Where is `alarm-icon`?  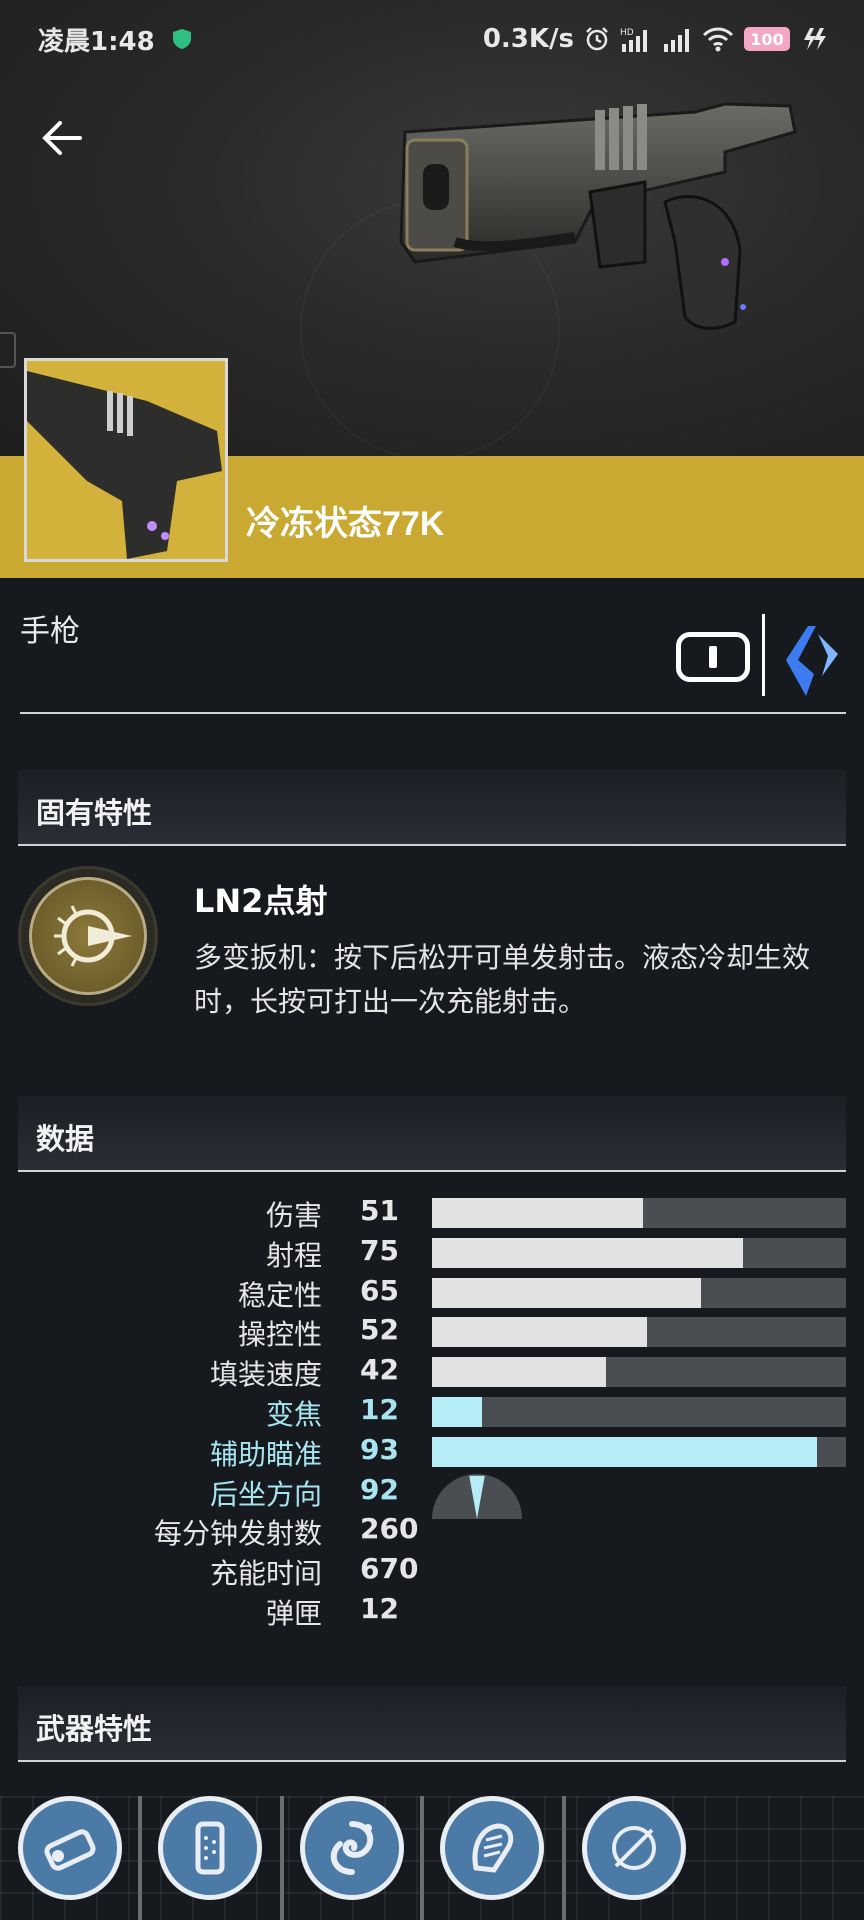
alarm-icon is located at coordinates (597, 39).